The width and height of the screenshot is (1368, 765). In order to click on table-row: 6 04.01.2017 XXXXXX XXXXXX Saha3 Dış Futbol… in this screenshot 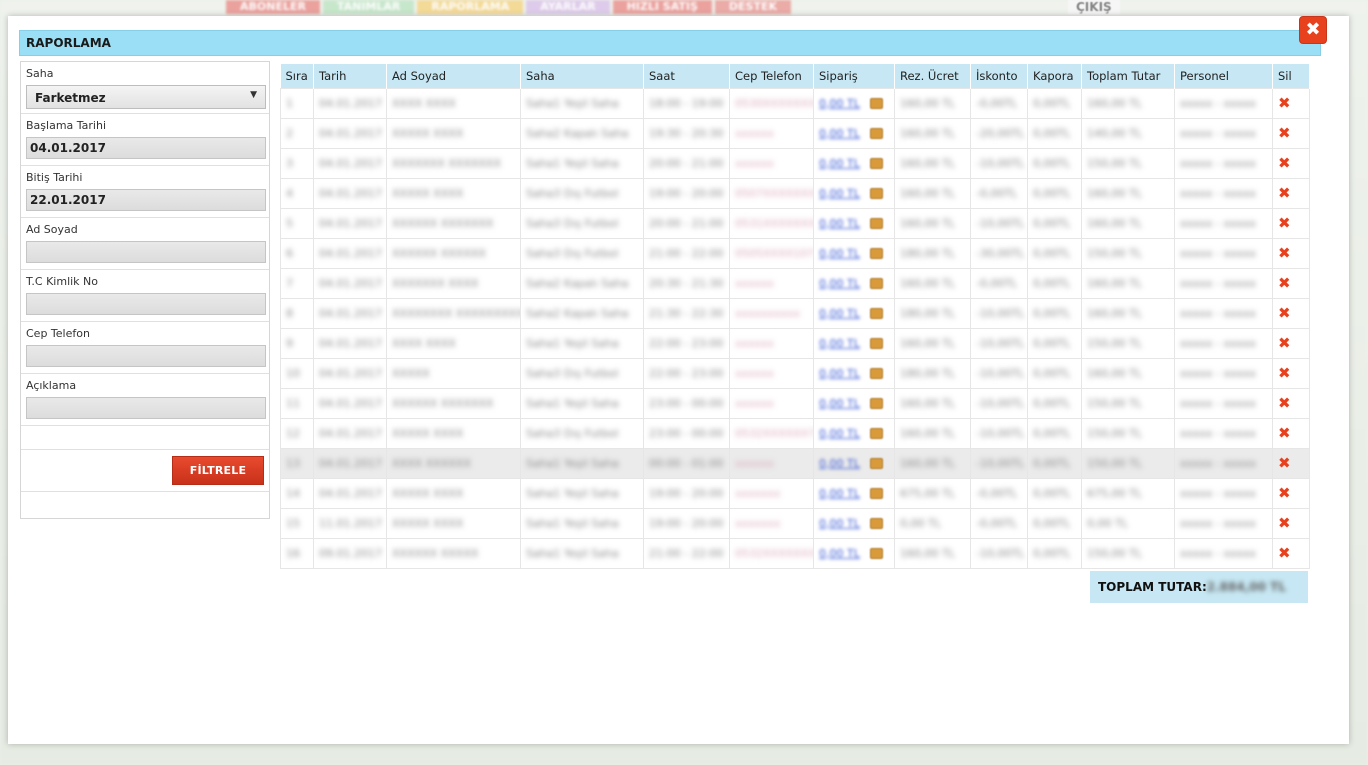, I will do `click(795, 252)`.